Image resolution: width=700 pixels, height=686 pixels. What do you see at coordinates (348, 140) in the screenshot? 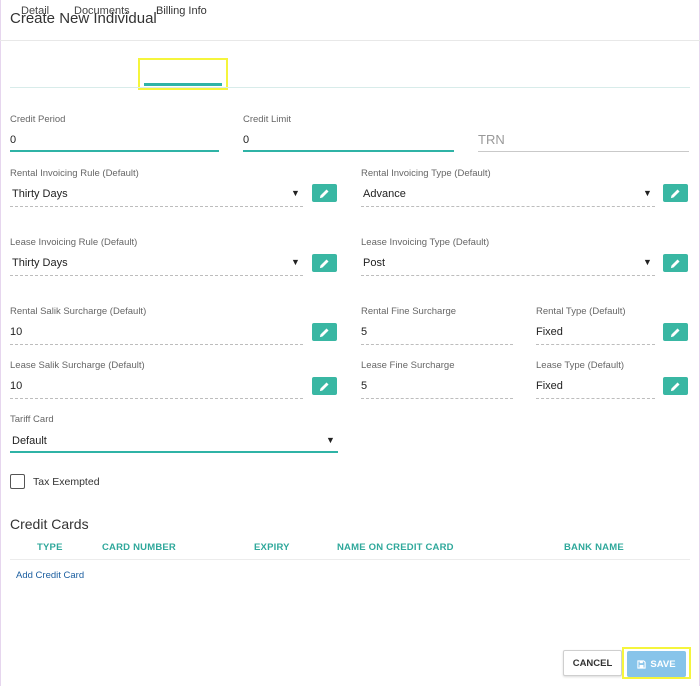
I see `credit-limit-input: 0` at bounding box center [348, 140].